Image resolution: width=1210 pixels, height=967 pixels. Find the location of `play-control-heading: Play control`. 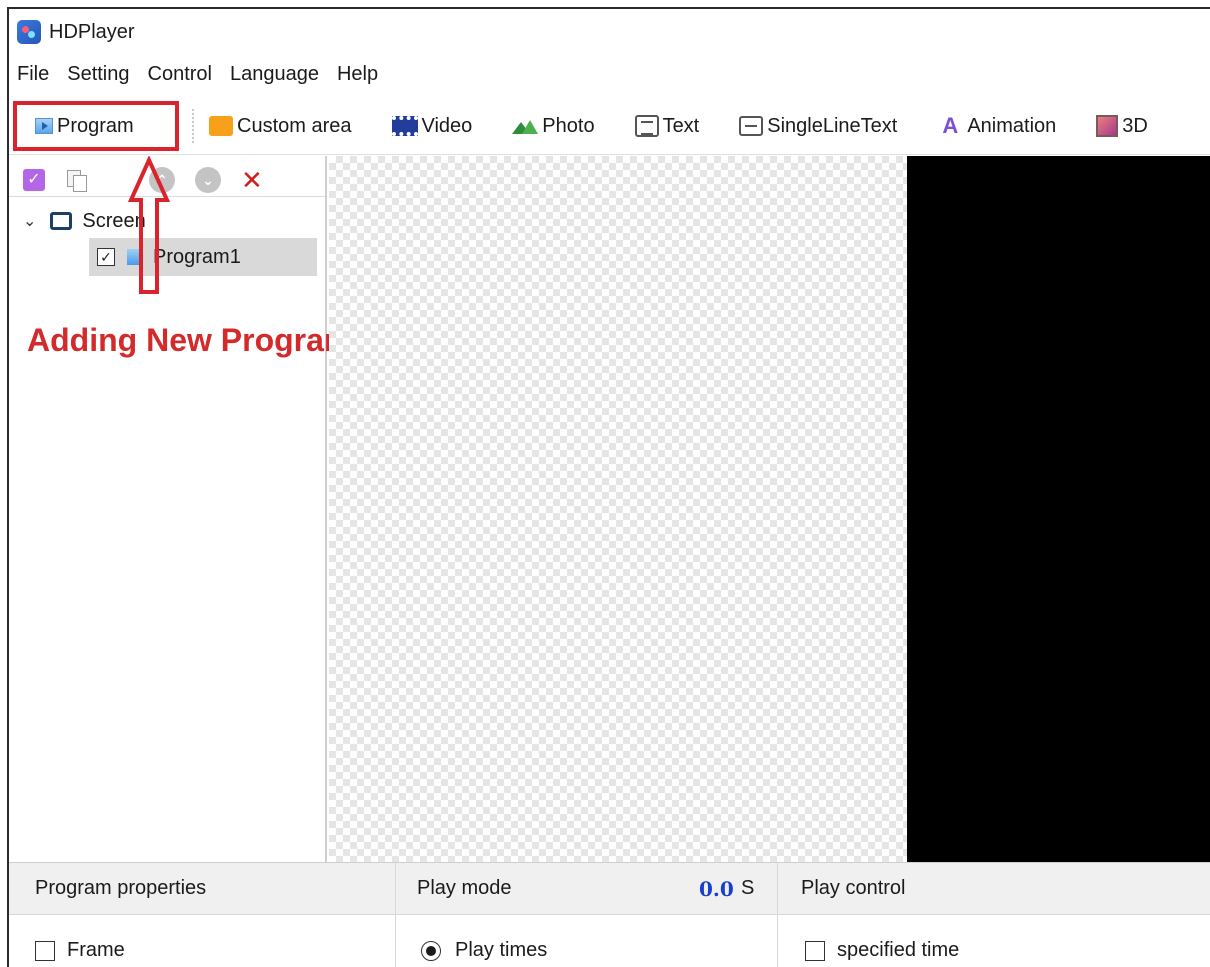

play-control-heading: Play control is located at coordinates (853, 888).